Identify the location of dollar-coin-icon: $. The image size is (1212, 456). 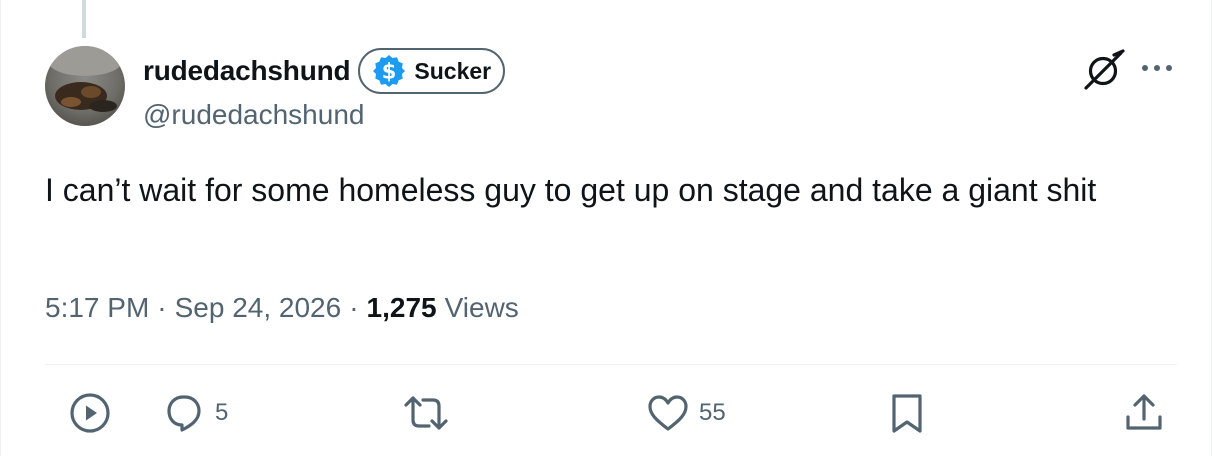
(389, 71).